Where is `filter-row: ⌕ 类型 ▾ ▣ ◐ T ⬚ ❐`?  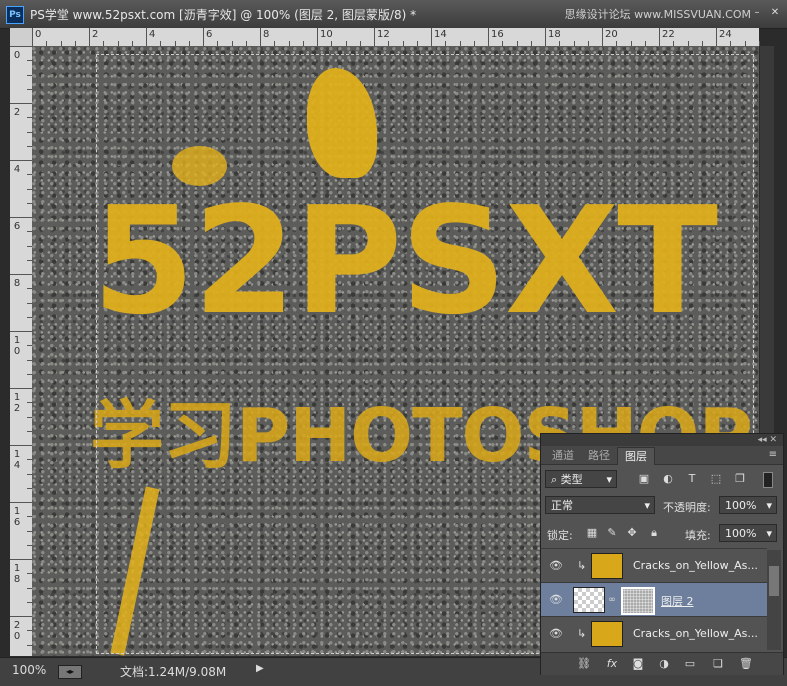 filter-row: ⌕ 类型 ▾ ▣ ◐ T ⬚ ❐ is located at coordinates (662, 480).